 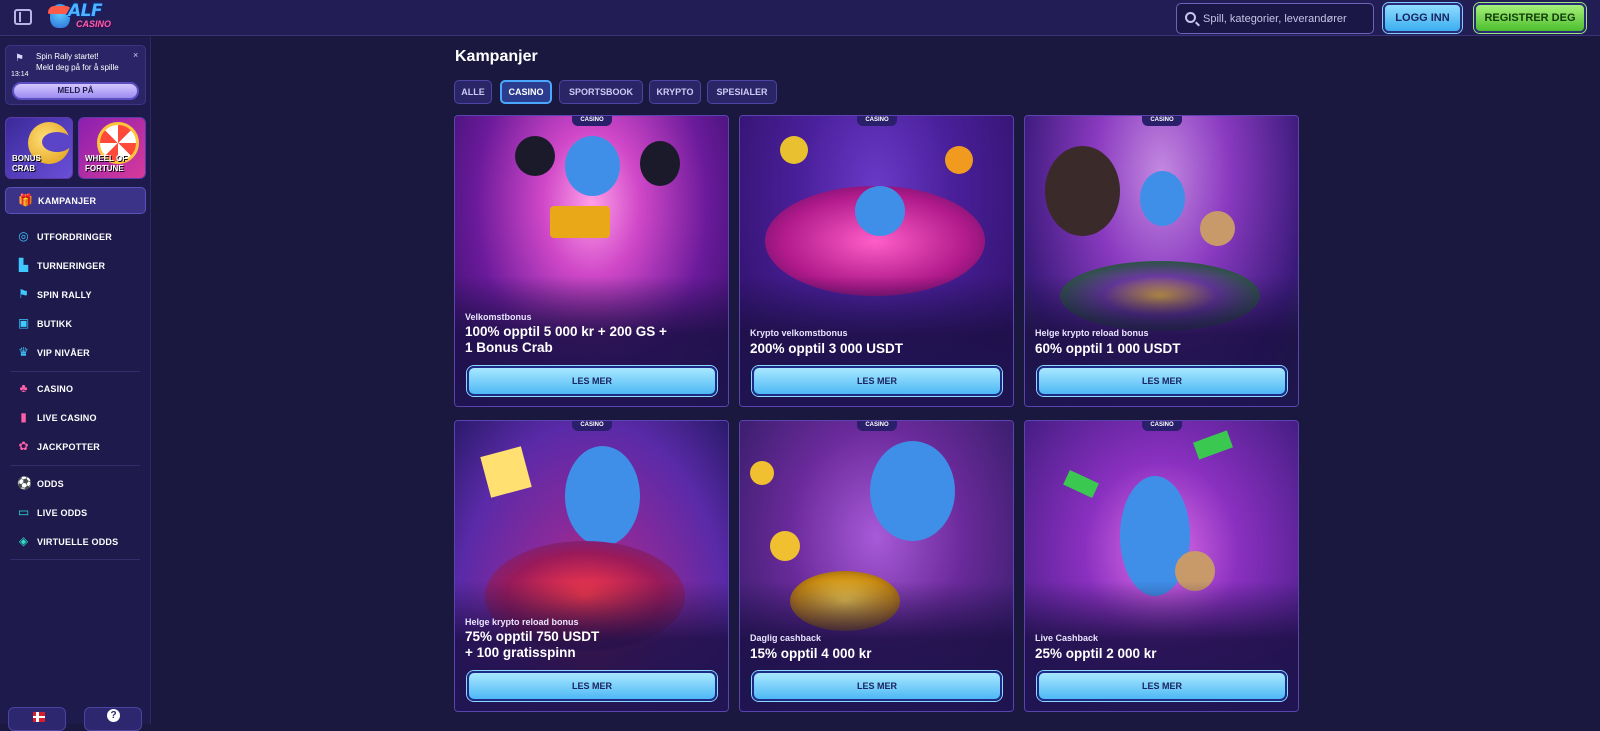 I want to click on tab-casino: CASINO, so click(x=526, y=92).